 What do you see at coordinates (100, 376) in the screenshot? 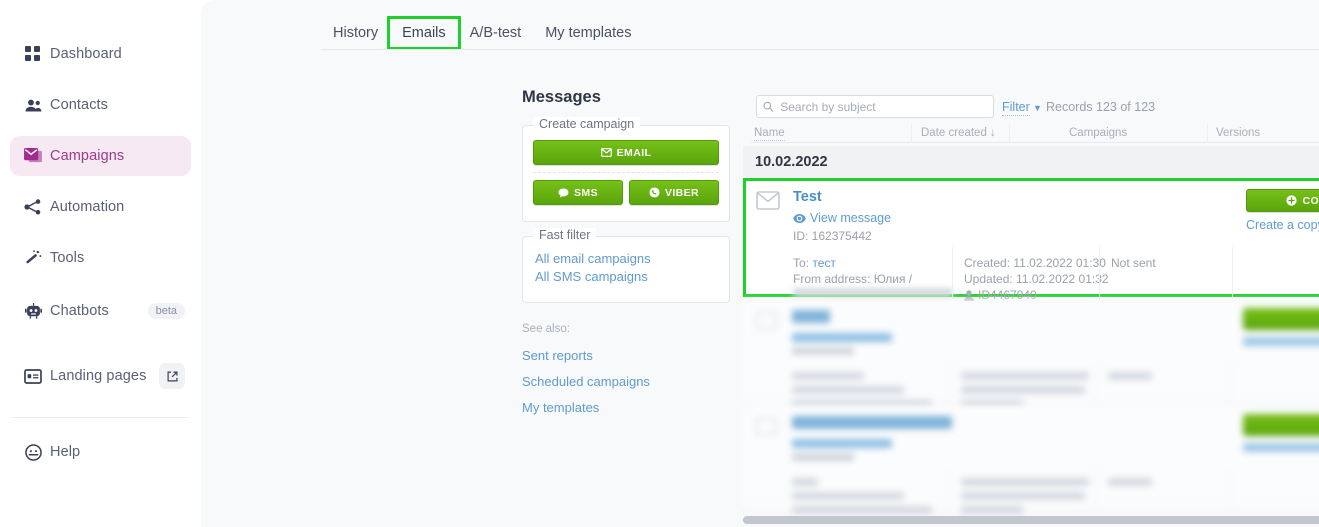
I see `sidebar-item-landing-pages: Landing pages` at bounding box center [100, 376].